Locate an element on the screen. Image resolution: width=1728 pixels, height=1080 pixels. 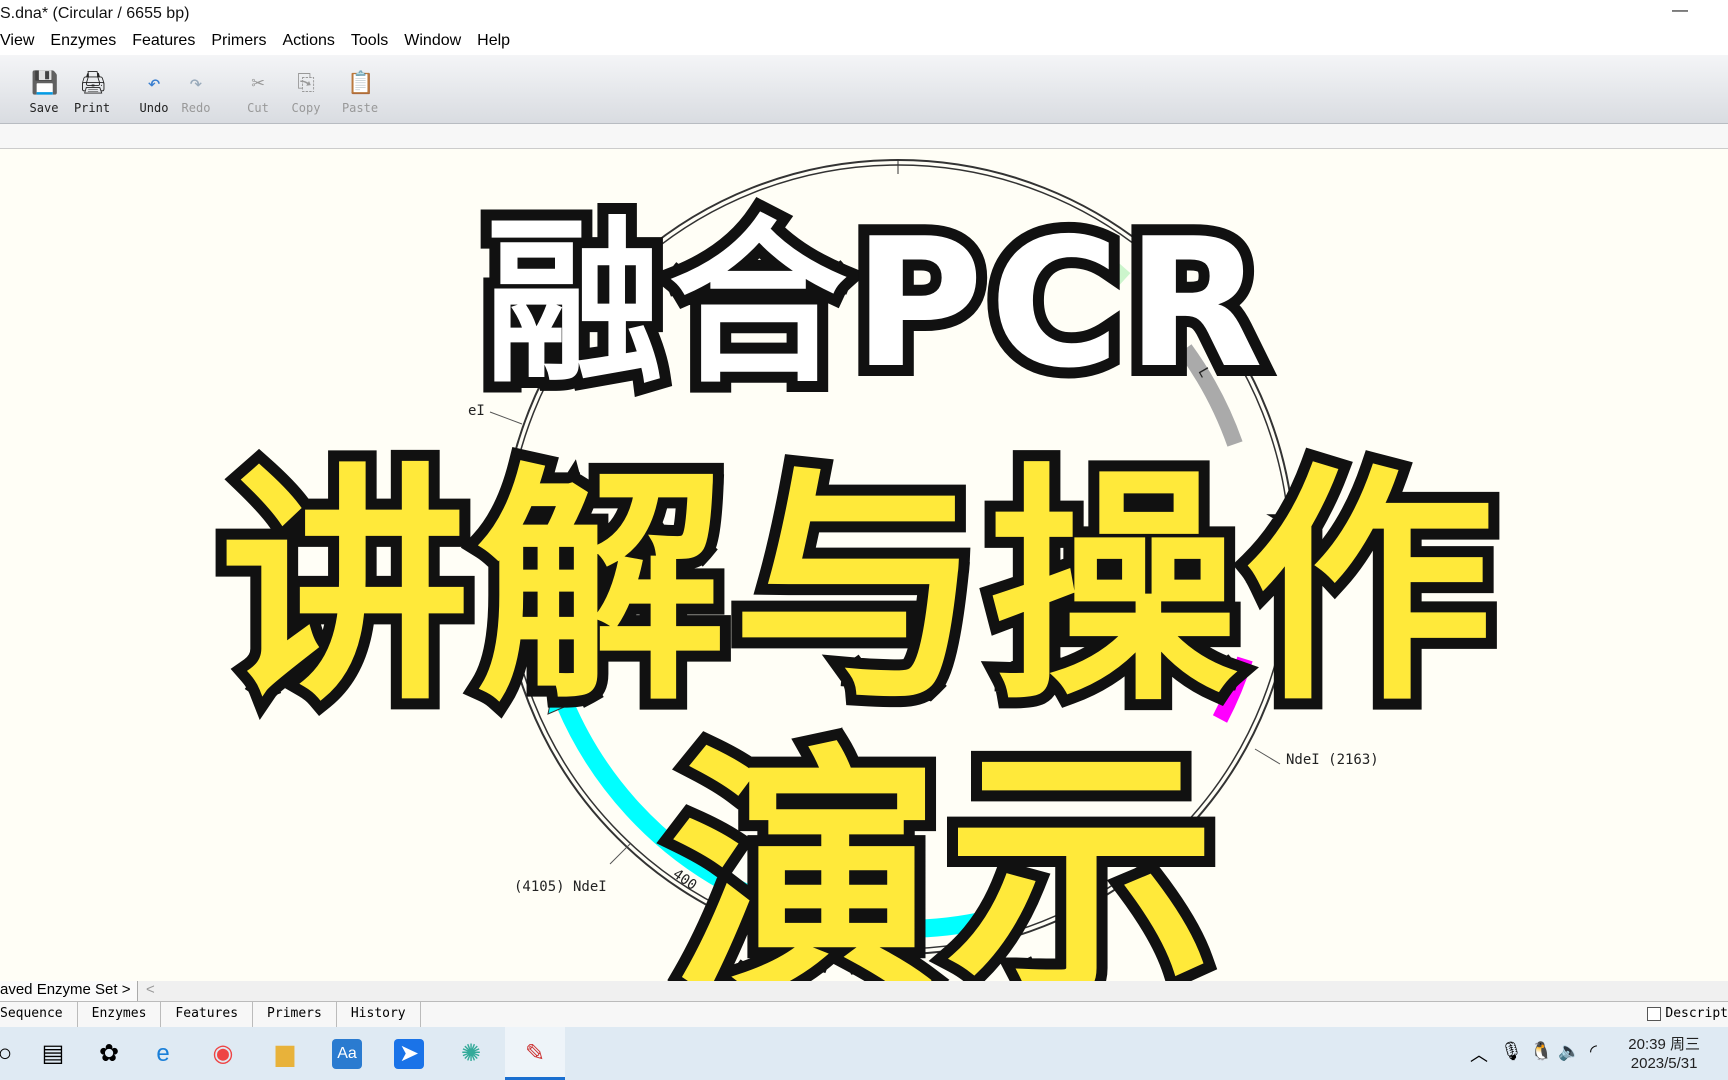
redo-icon: ↷ is located at coordinates (196, 83).